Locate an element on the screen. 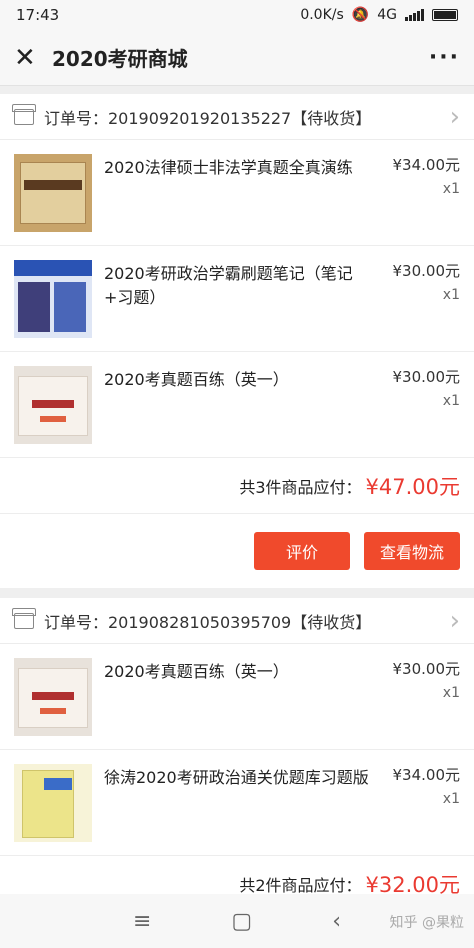 The height and width of the screenshot is (948, 474). mute-icon: 🔕 is located at coordinates (360, 15).